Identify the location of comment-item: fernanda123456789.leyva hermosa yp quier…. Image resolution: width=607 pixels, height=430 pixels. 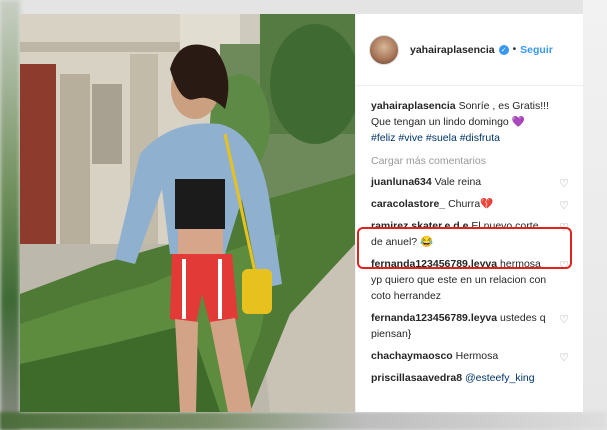
(469, 280).